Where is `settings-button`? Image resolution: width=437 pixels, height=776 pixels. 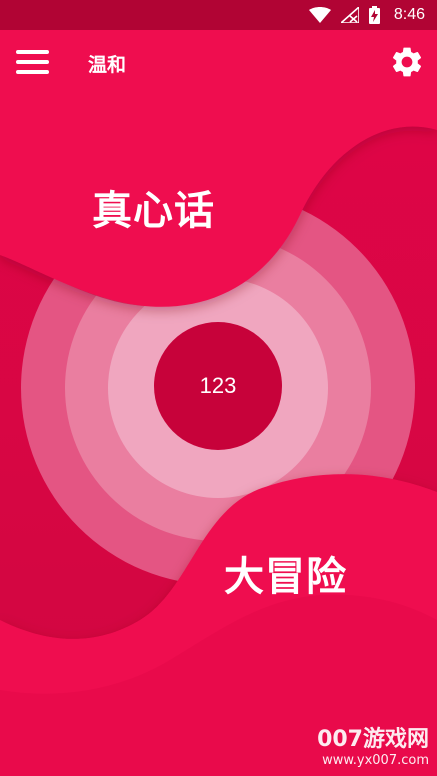 settings-button is located at coordinates (407, 62).